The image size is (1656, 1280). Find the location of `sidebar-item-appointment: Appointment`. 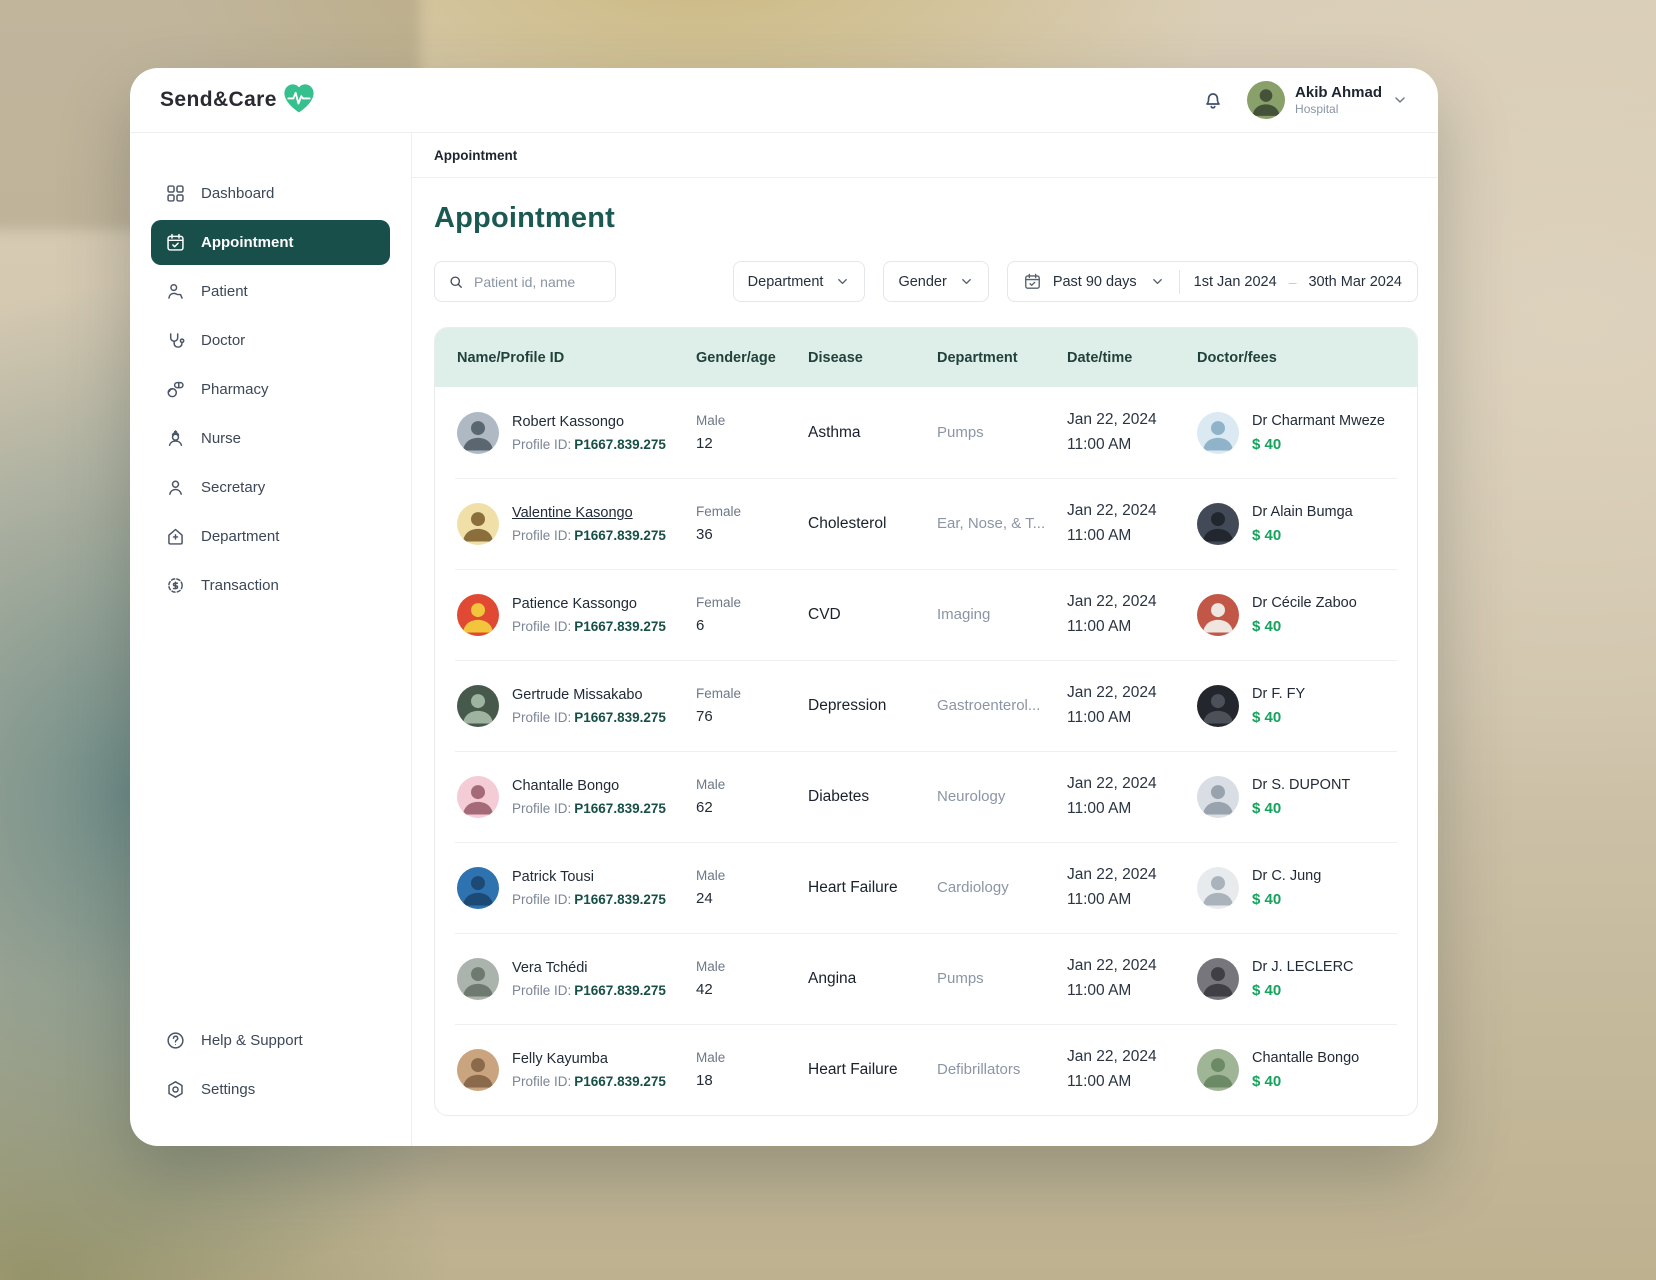

sidebar-item-appointment: Appointment is located at coordinates (270, 242).